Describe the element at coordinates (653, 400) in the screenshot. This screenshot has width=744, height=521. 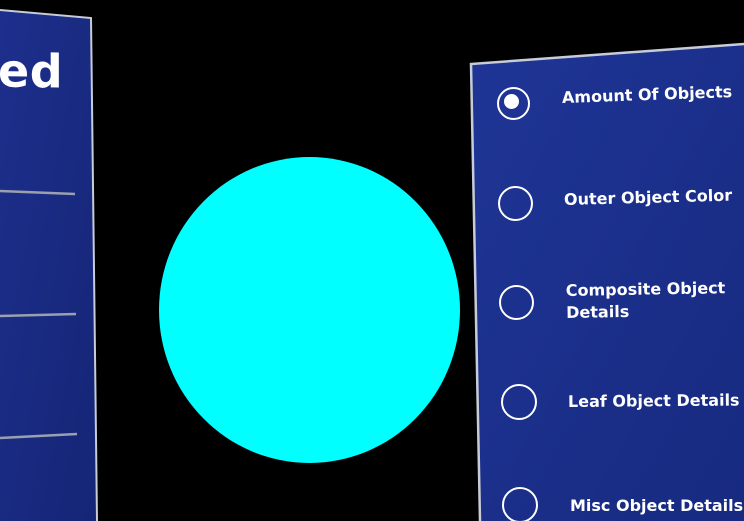
I see `menu-item-label: Leaf Object Details` at that location.